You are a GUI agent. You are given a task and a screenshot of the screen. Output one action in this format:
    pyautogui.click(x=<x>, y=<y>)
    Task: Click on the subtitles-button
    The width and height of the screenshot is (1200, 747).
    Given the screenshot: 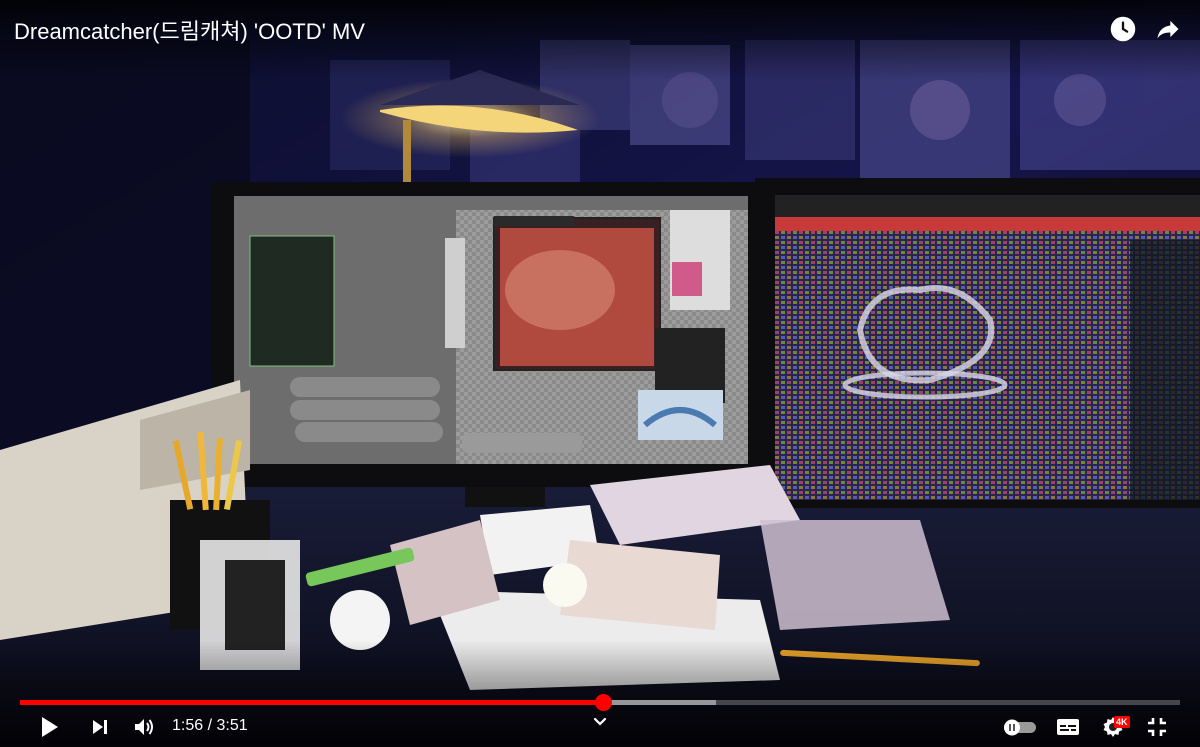 What is the action you would take?
    pyautogui.click(x=1068, y=727)
    